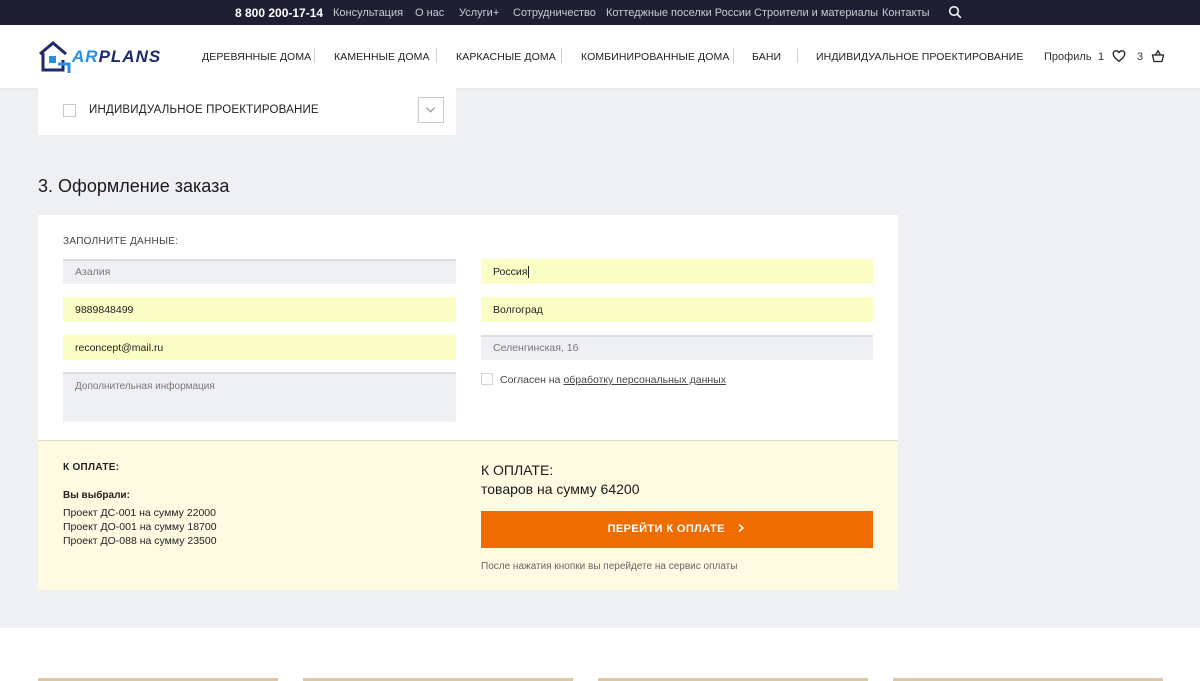 The width and height of the screenshot is (1200, 681). What do you see at coordinates (204, 110) in the screenshot?
I see `filter-label-individual-design: ИНДИВИДУАЛЬНОЕ ПРОЕКТИРОВАНИЕ` at bounding box center [204, 110].